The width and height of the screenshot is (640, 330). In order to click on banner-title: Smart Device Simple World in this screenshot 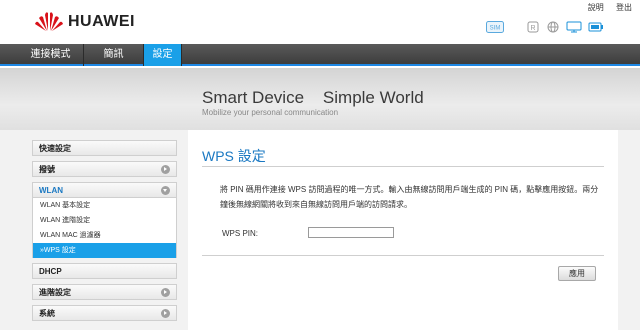, I will do `click(313, 97)`.